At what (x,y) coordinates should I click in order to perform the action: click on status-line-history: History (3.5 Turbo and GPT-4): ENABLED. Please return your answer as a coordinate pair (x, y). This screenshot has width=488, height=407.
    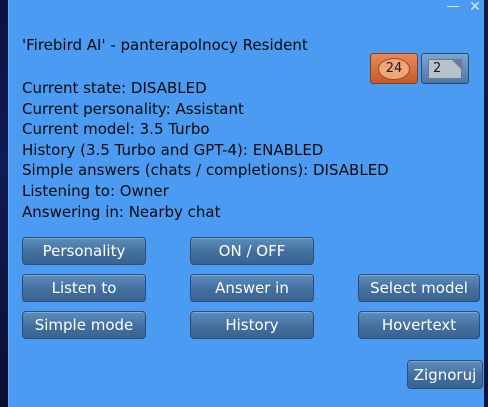
    Looking at the image, I should click on (173, 149).